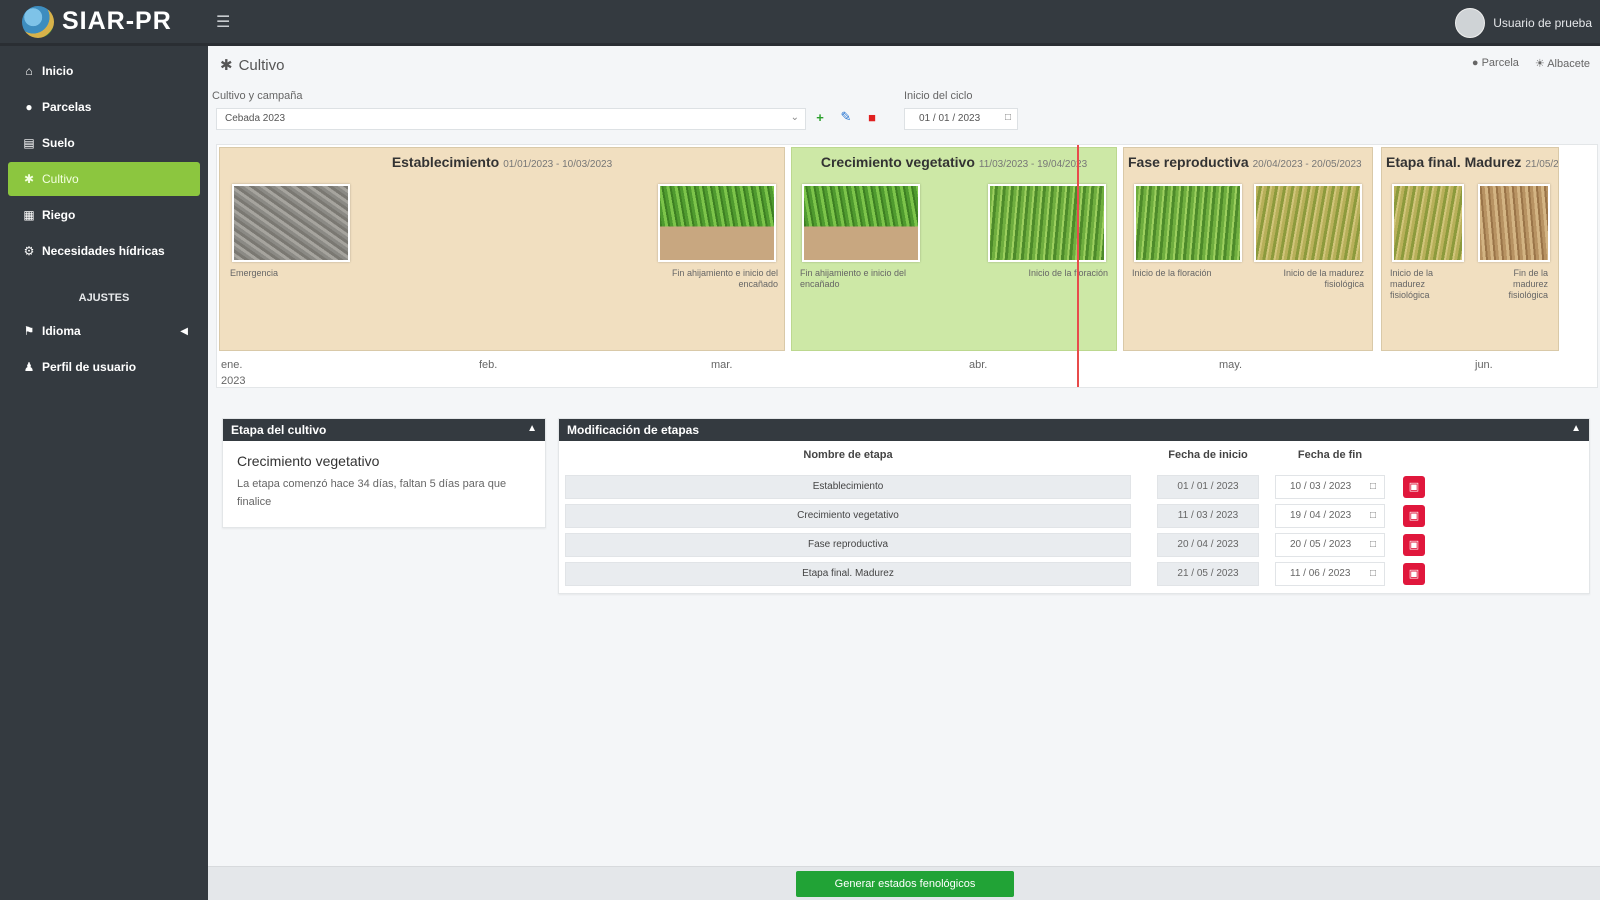  What do you see at coordinates (29, 107) in the screenshot?
I see `map-marker-icon: ●` at bounding box center [29, 107].